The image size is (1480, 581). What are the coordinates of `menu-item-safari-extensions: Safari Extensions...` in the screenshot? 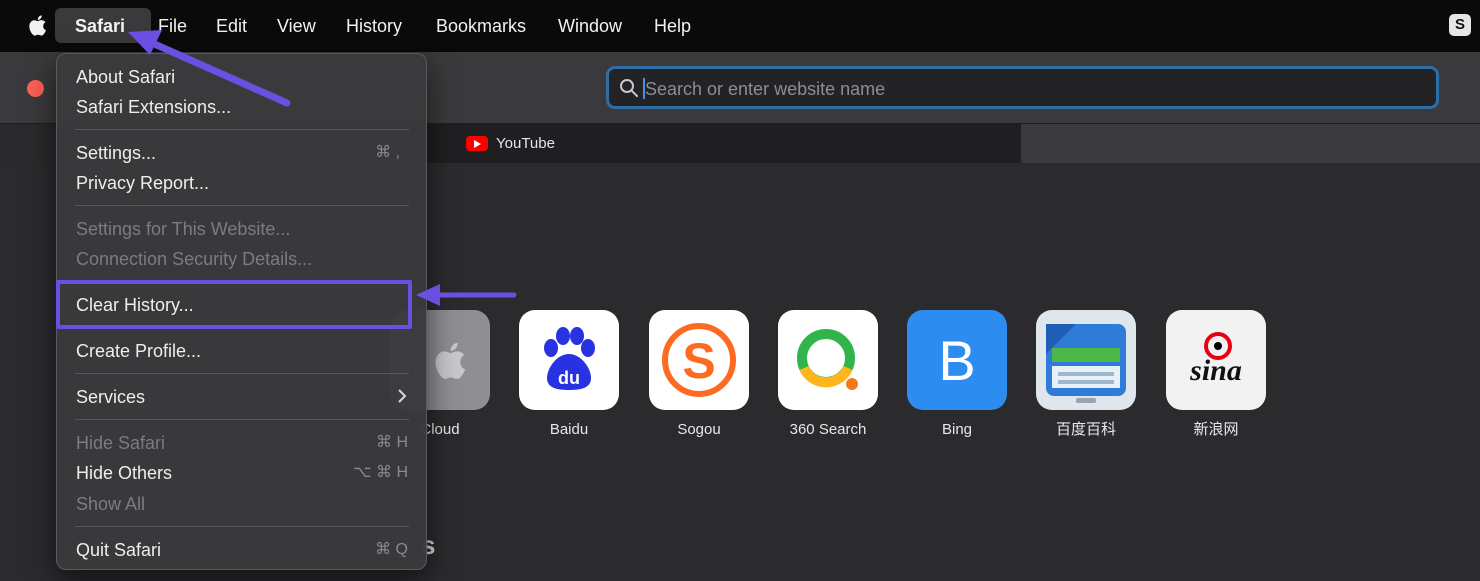 It's located at (153, 107).